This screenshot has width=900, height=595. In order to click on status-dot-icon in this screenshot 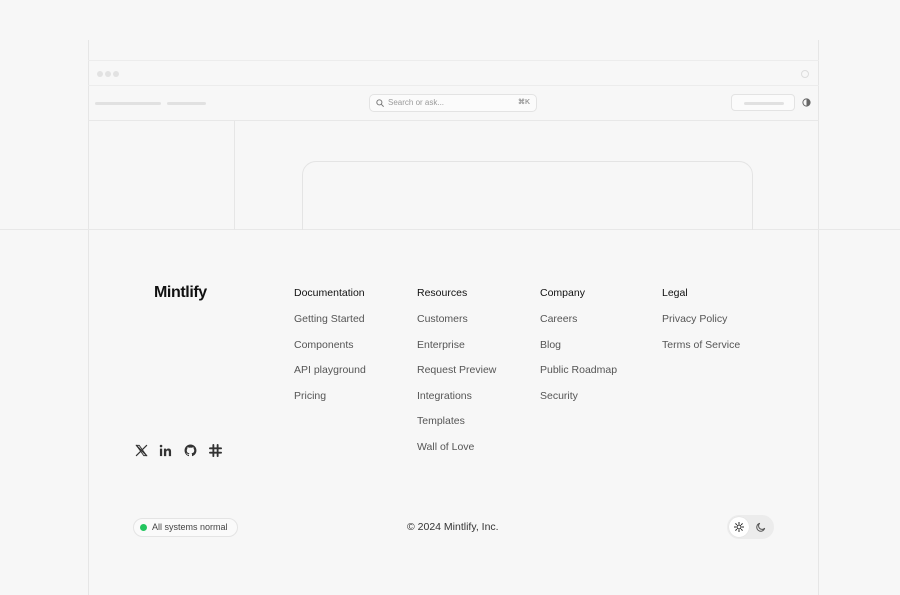, I will do `click(143, 527)`.